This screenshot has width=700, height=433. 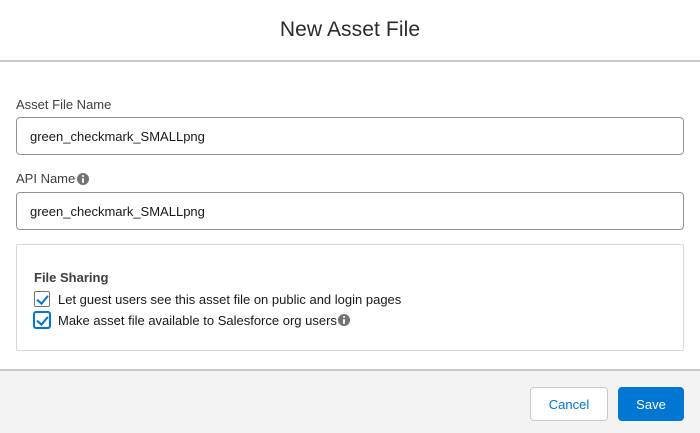 I want to click on api-name-label-text: API Name, so click(x=46, y=178).